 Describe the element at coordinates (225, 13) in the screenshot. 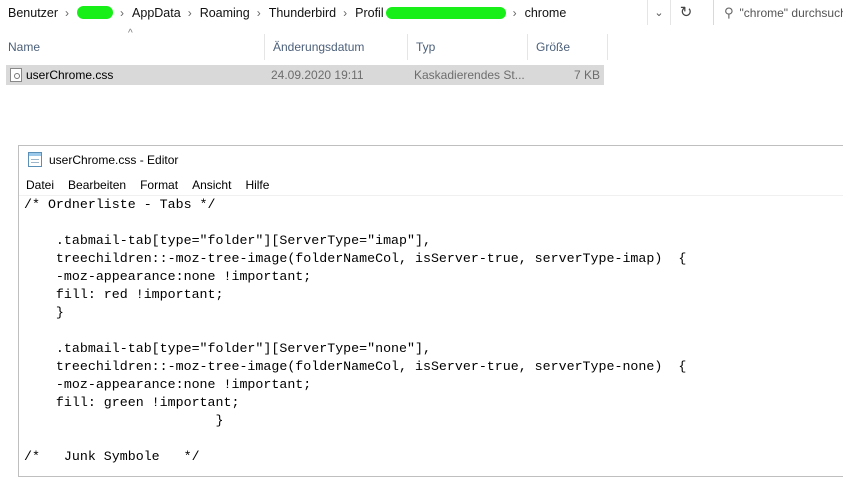

I see `breadcrumb-roaming: Roaming` at that location.